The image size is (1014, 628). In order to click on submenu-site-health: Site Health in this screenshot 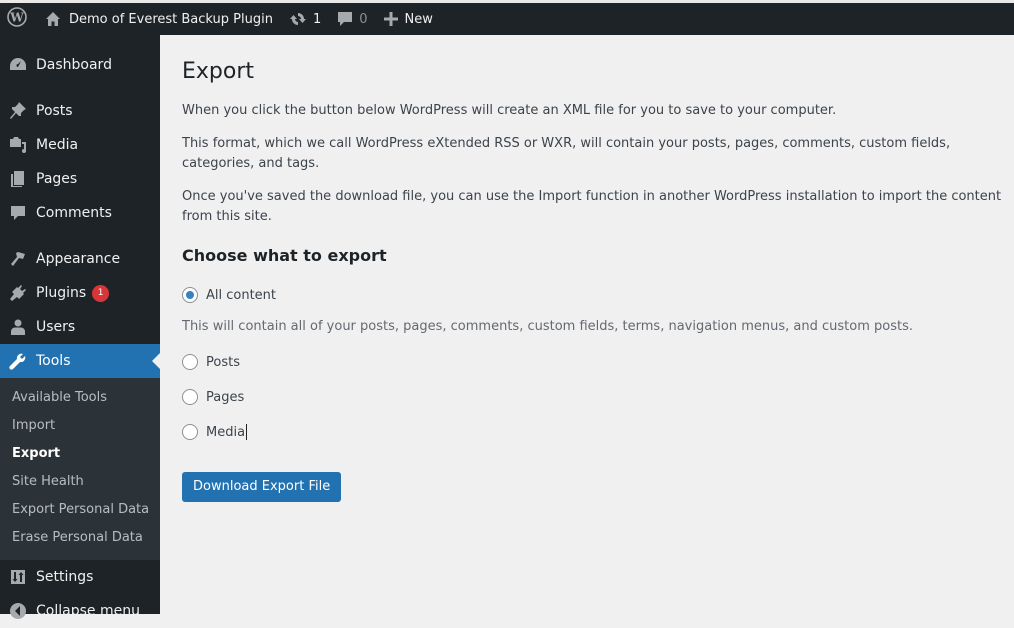, I will do `click(80, 482)`.